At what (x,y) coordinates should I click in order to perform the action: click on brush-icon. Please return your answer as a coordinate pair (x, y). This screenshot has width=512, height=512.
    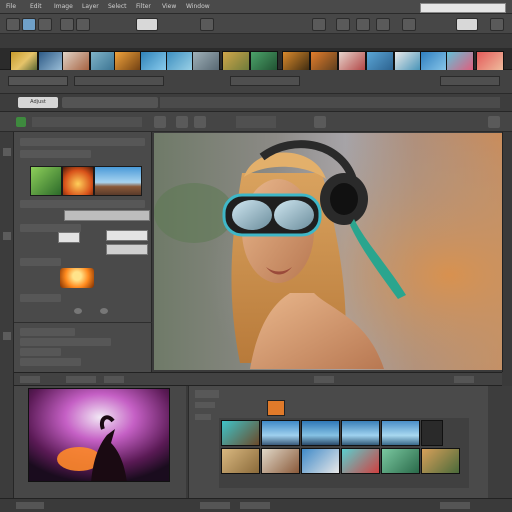
    Looking at the image, I should click on (67, 24).